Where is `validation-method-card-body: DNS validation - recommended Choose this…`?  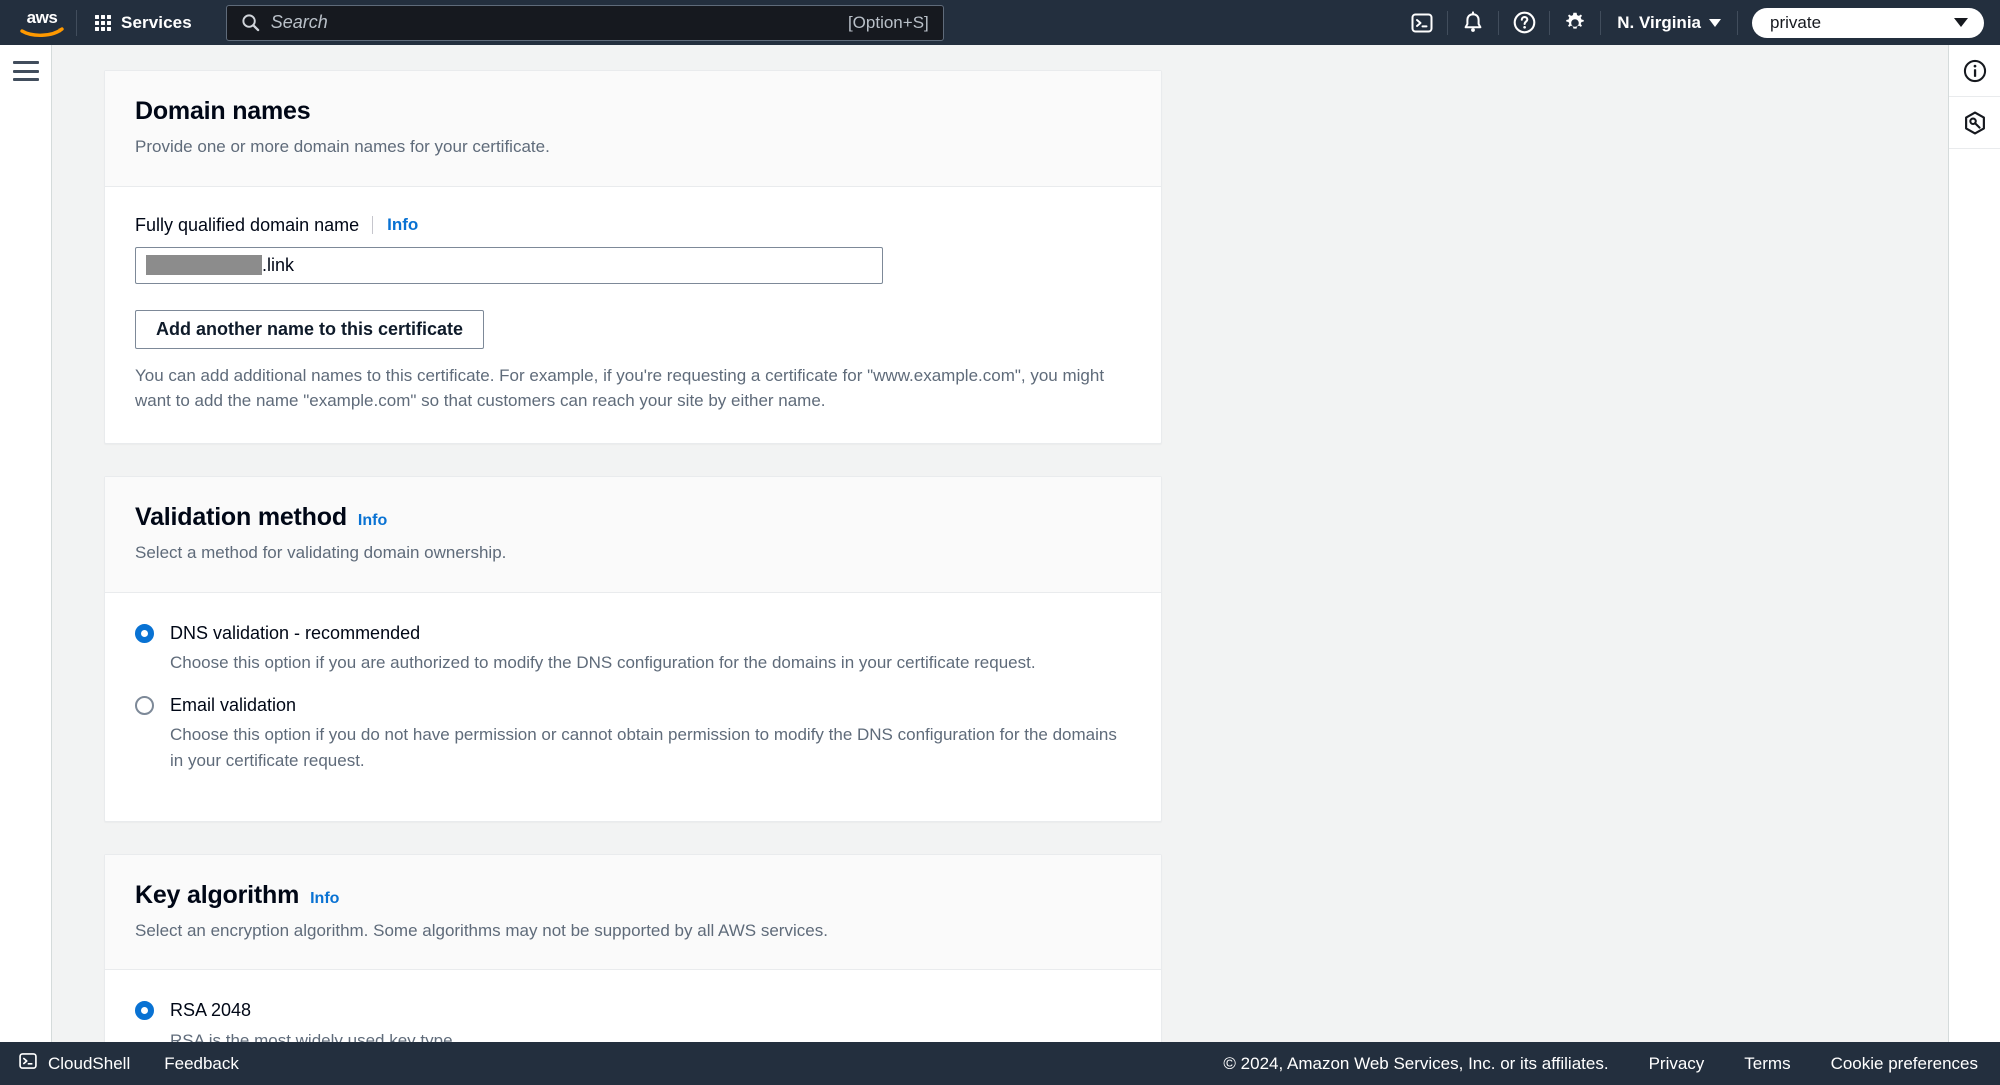 validation-method-card-body: DNS validation - recommended Choose this… is located at coordinates (633, 707).